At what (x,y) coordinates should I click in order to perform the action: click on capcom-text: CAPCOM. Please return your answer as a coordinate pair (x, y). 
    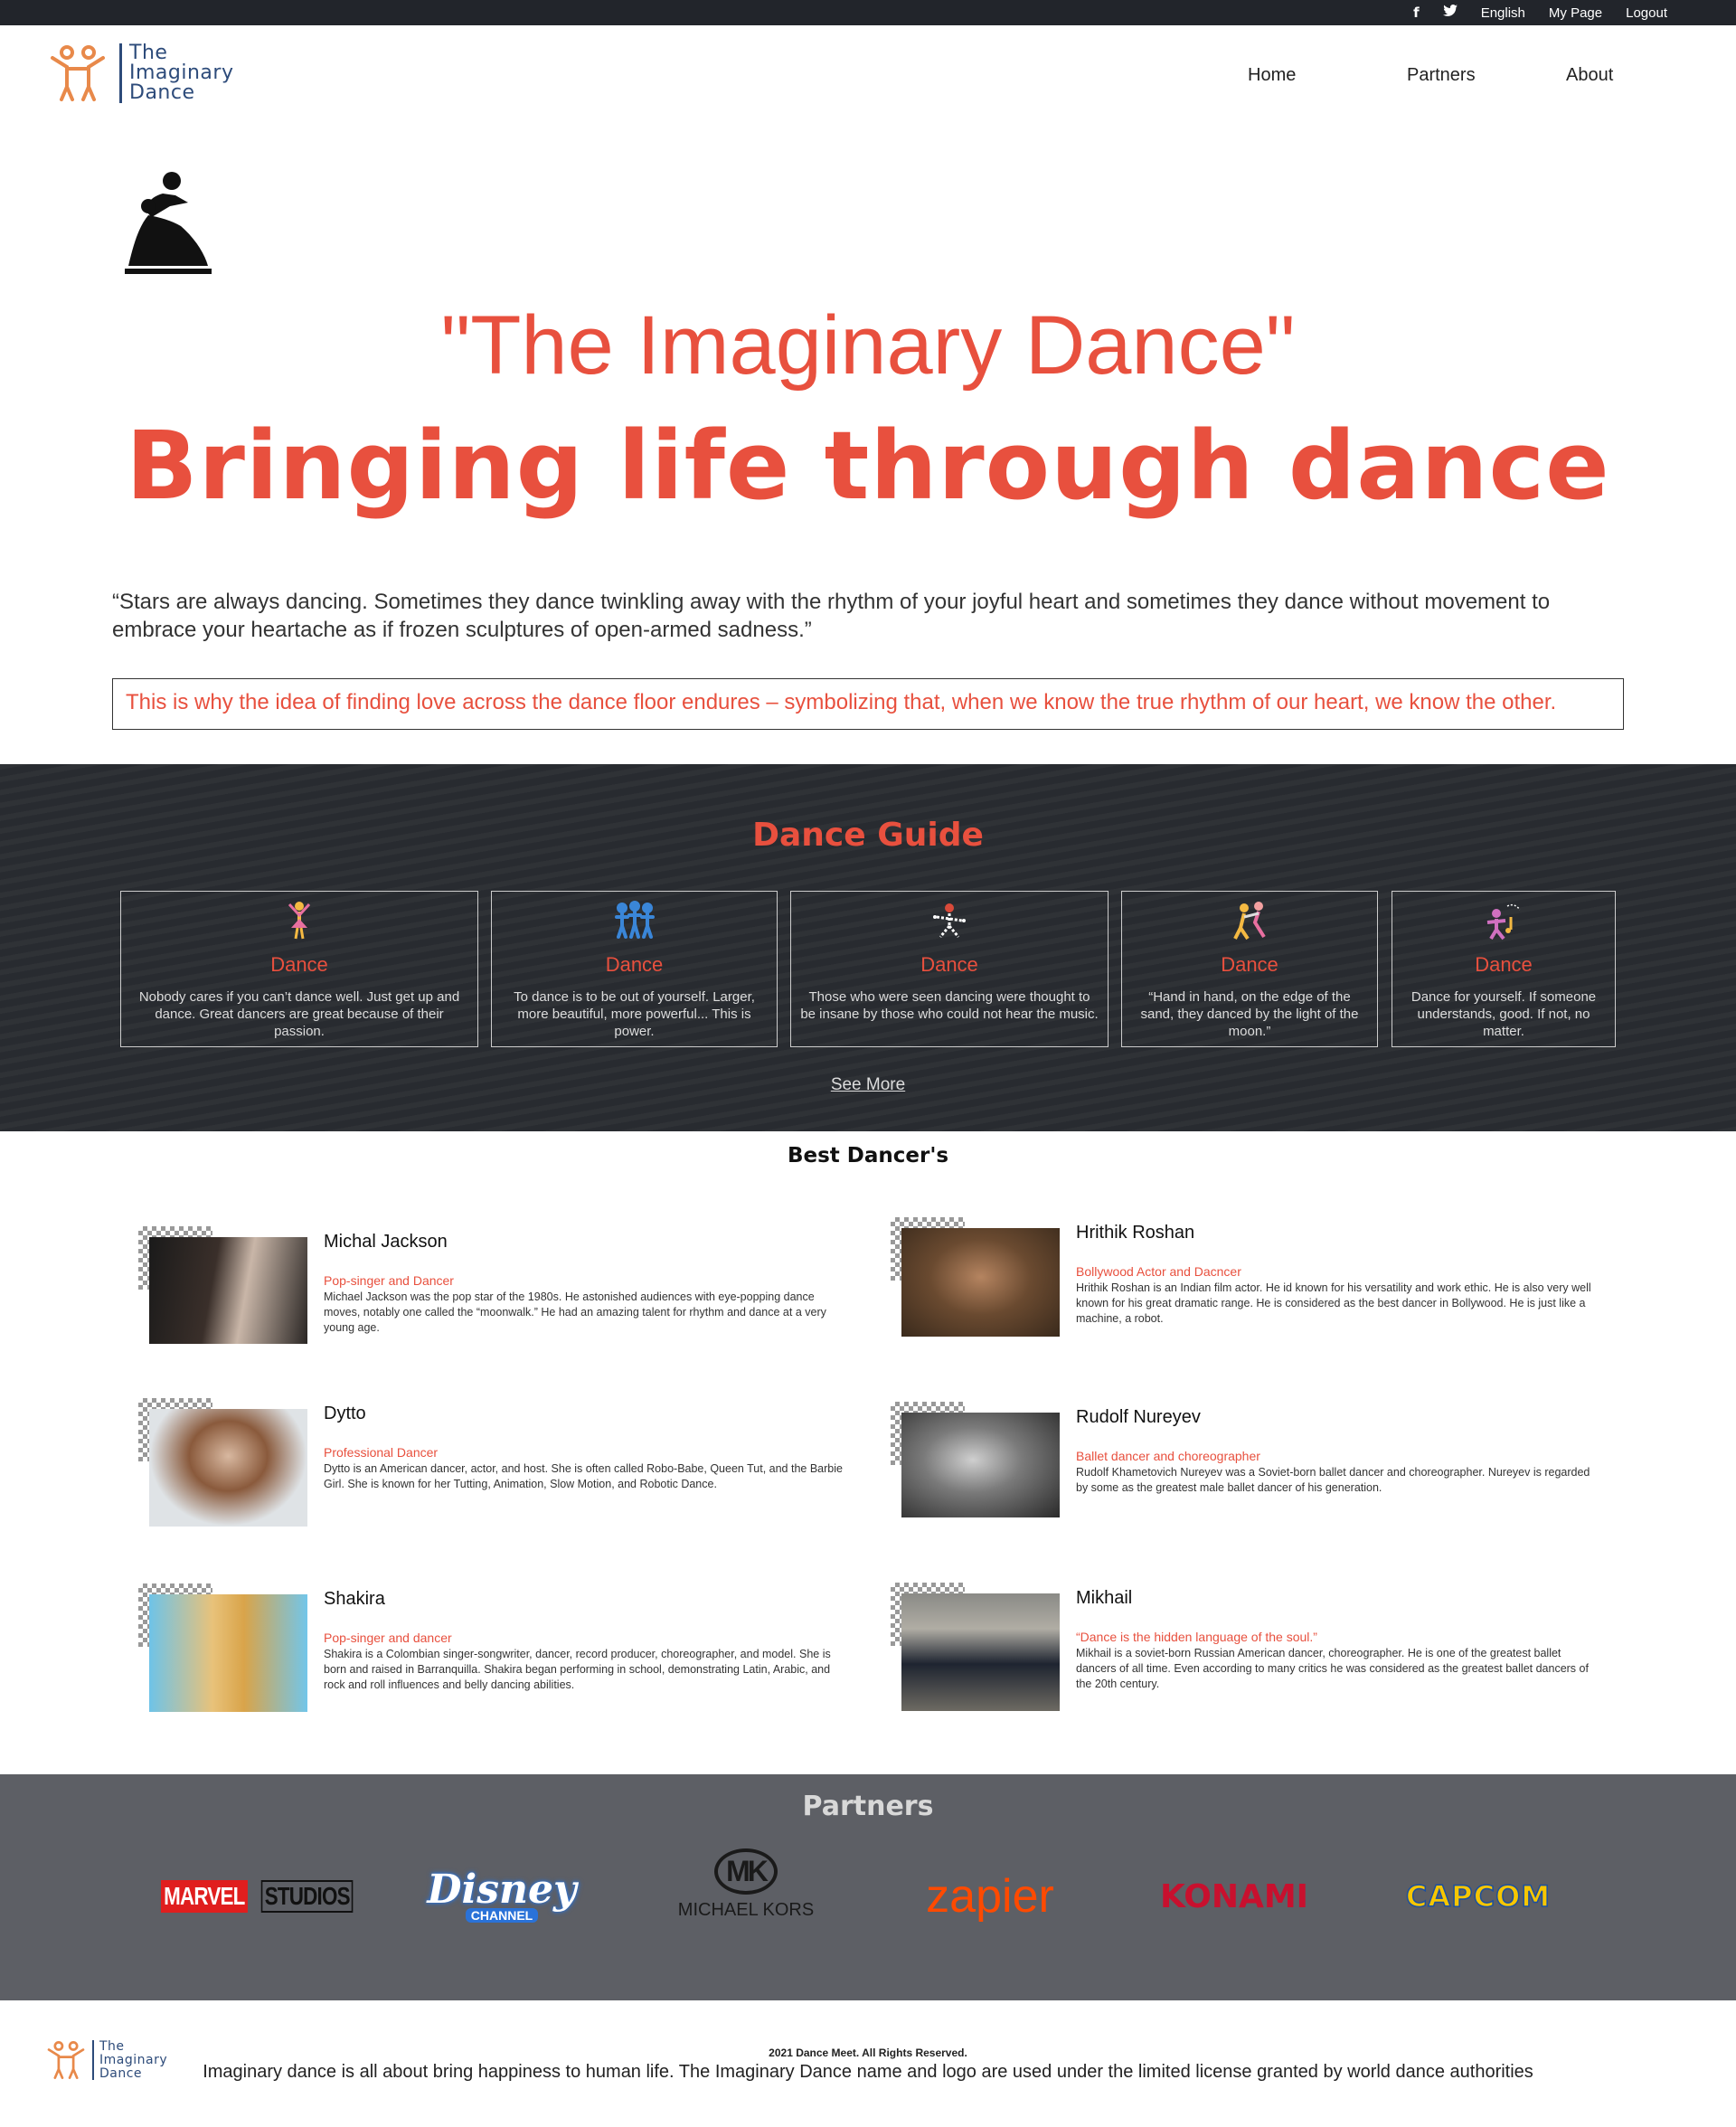
    Looking at the image, I should click on (1479, 1896).